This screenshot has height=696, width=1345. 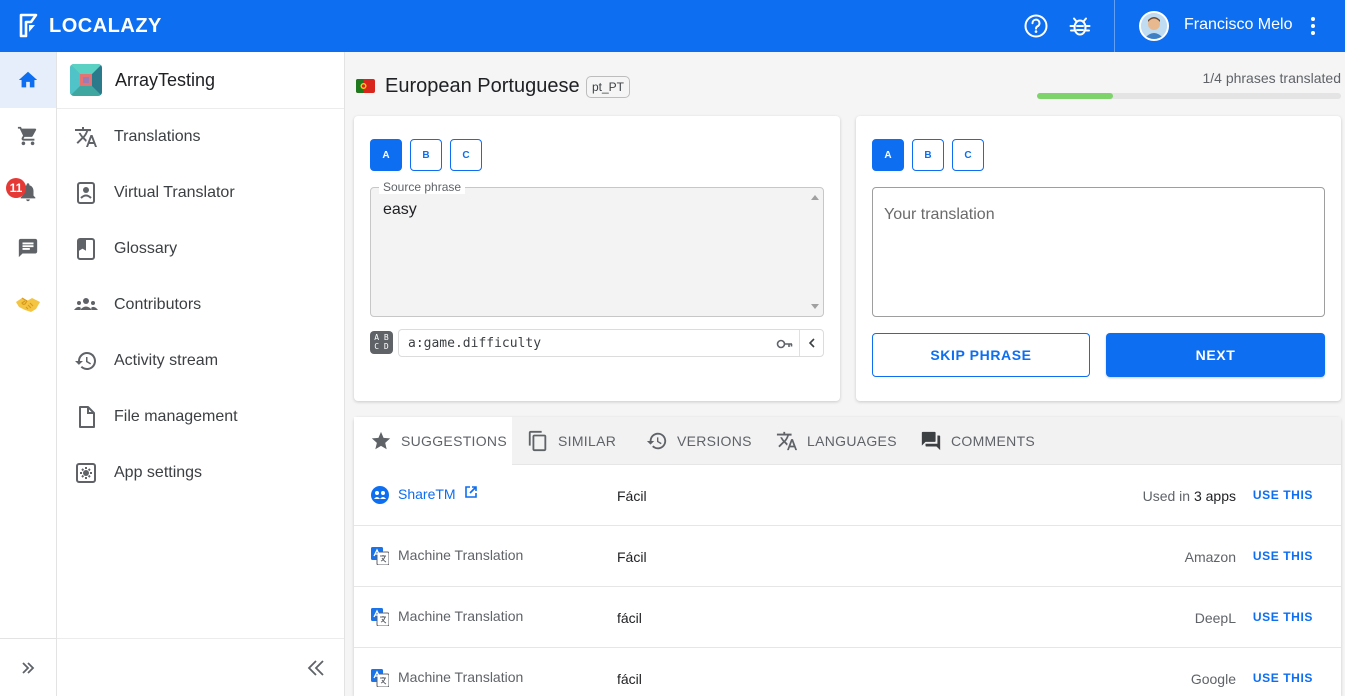 What do you see at coordinates (785, 344) in the screenshot?
I see `vpn-key-icon` at bounding box center [785, 344].